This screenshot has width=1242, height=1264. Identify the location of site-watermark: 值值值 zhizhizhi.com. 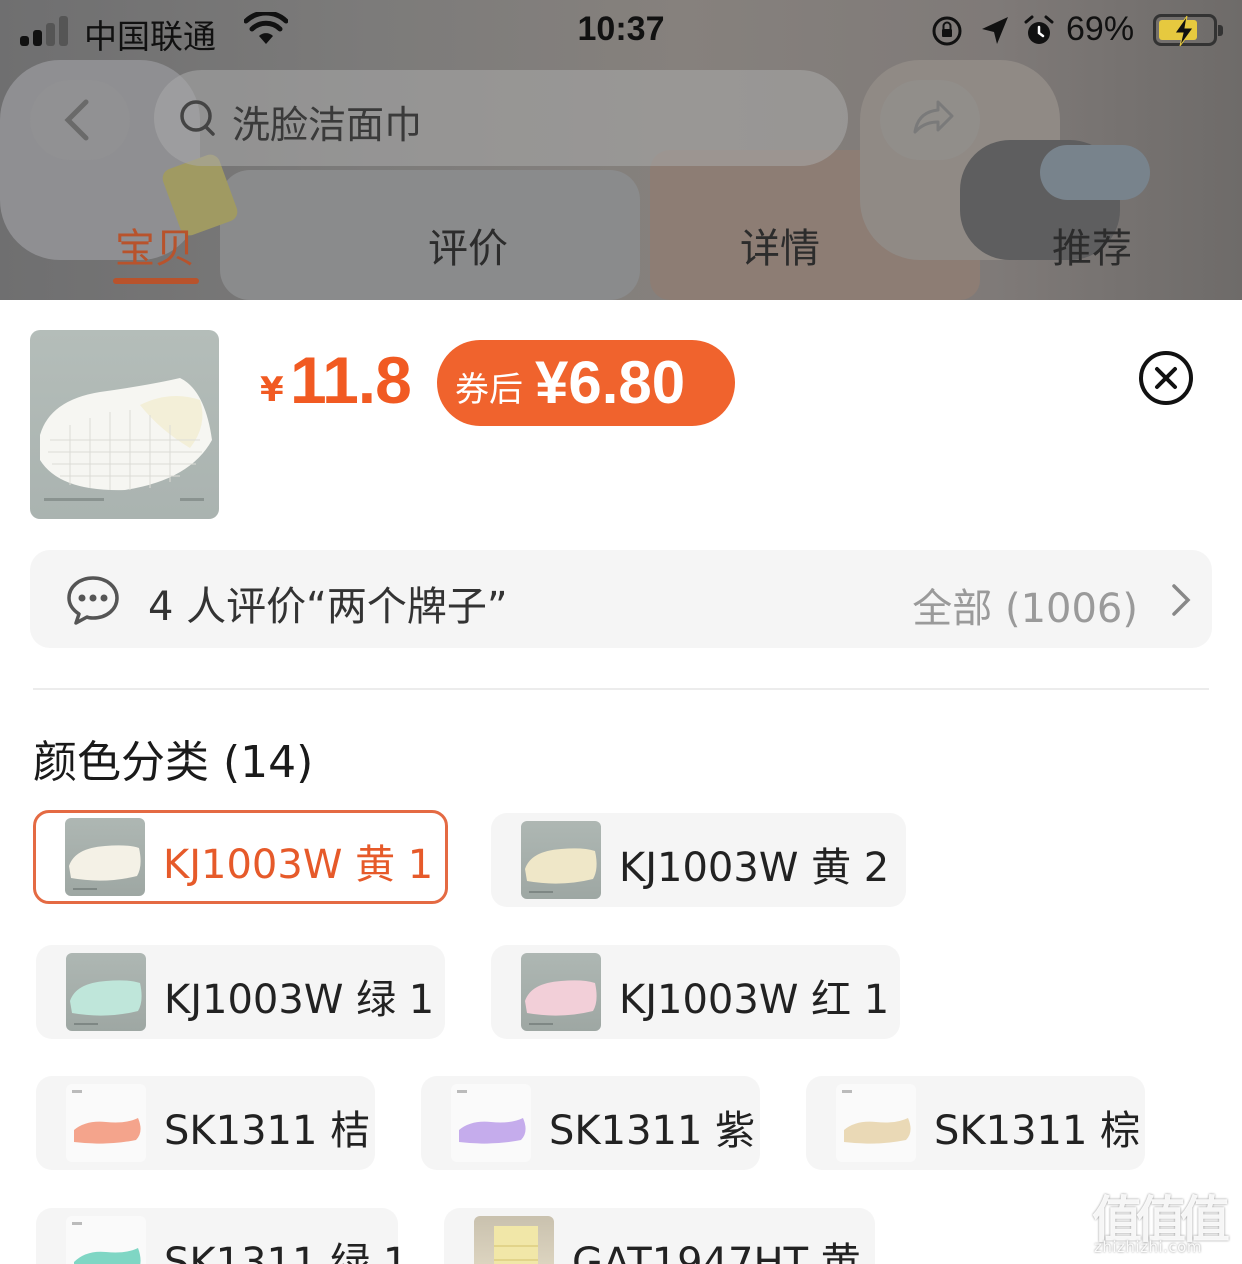
(1164, 1222).